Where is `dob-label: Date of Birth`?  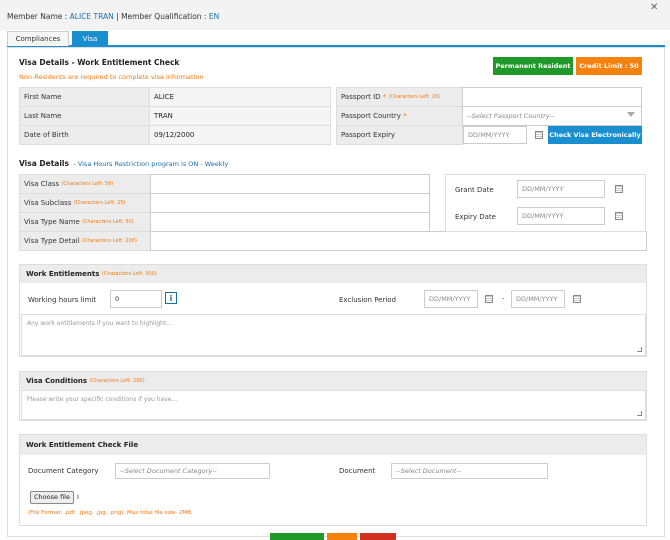 dob-label: Date of Birth is located at coordinates (84, 135).